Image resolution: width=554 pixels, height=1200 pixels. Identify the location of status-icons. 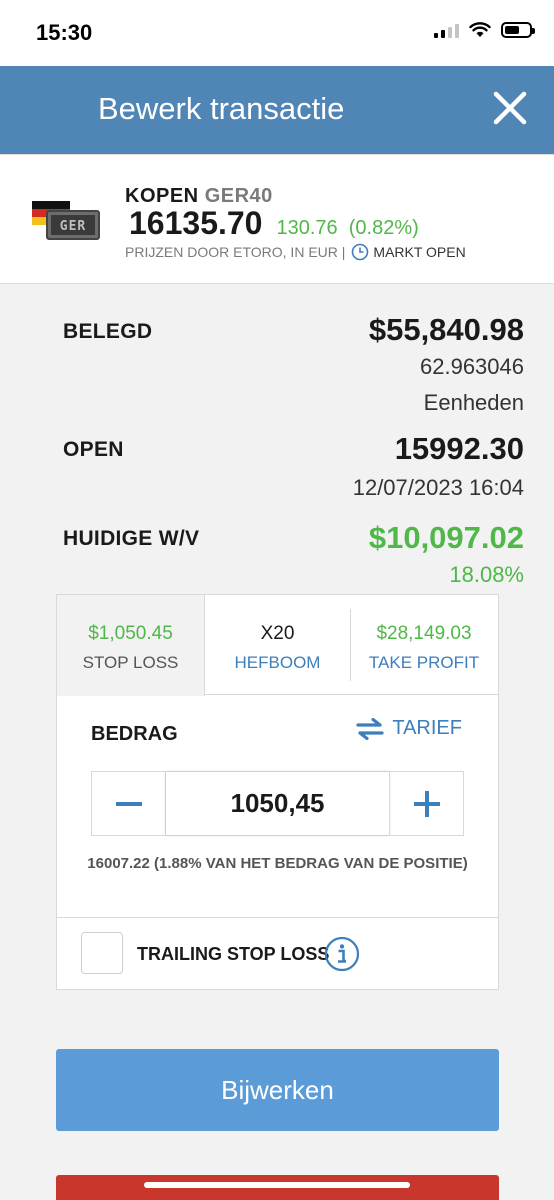
(484, 30).